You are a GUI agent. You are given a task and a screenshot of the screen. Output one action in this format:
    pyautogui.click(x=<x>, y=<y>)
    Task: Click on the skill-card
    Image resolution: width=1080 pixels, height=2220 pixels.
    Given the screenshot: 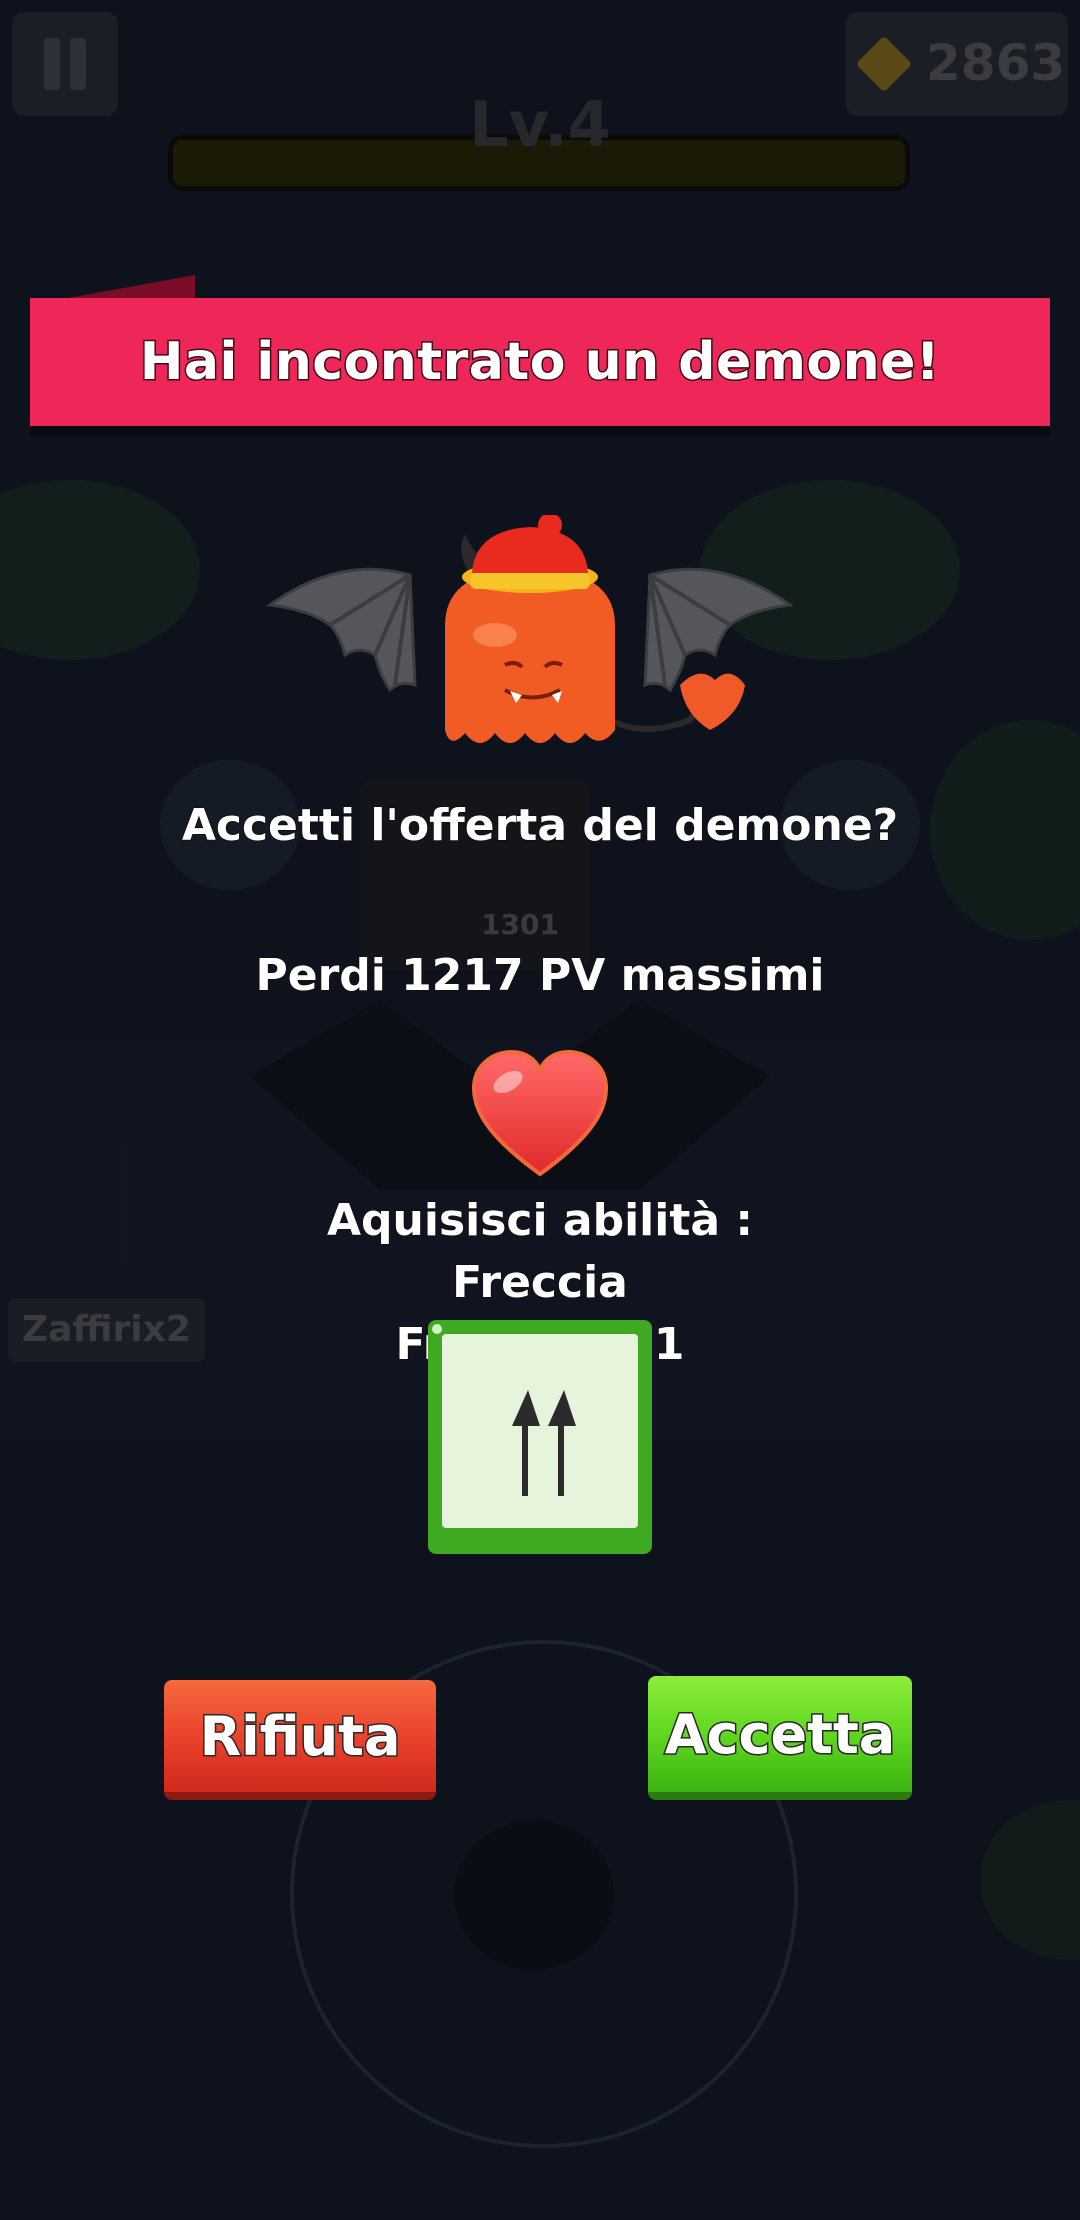 What is the action you would take?
    pyautogui.click(x=540, y=1437)
    